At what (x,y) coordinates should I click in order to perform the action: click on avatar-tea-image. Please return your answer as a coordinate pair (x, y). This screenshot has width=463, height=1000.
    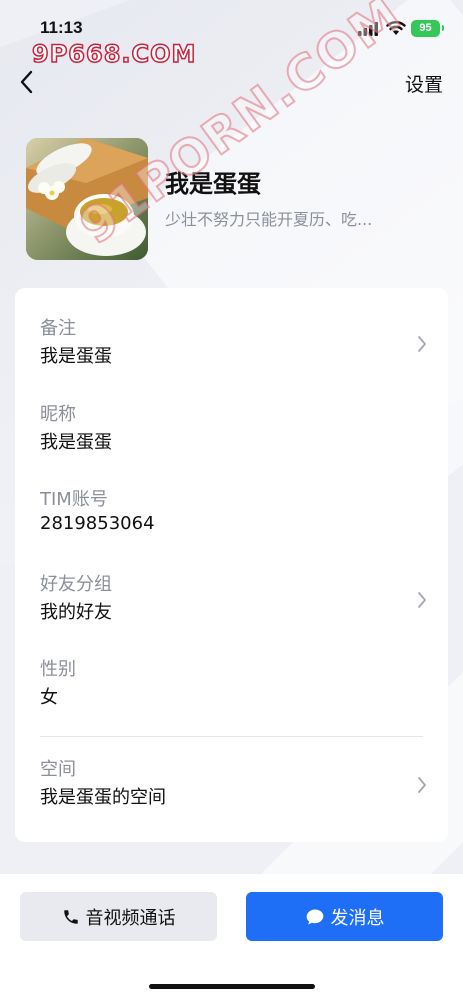
    Looking at the image, I should click on (87, 199).